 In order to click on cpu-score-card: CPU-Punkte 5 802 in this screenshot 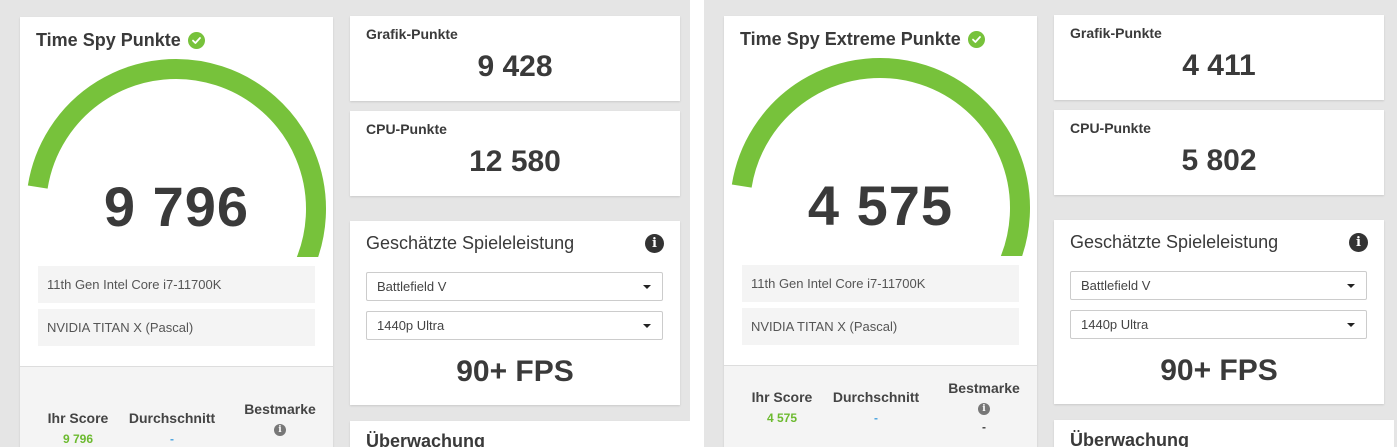, I will do `click(1219, 152)`.